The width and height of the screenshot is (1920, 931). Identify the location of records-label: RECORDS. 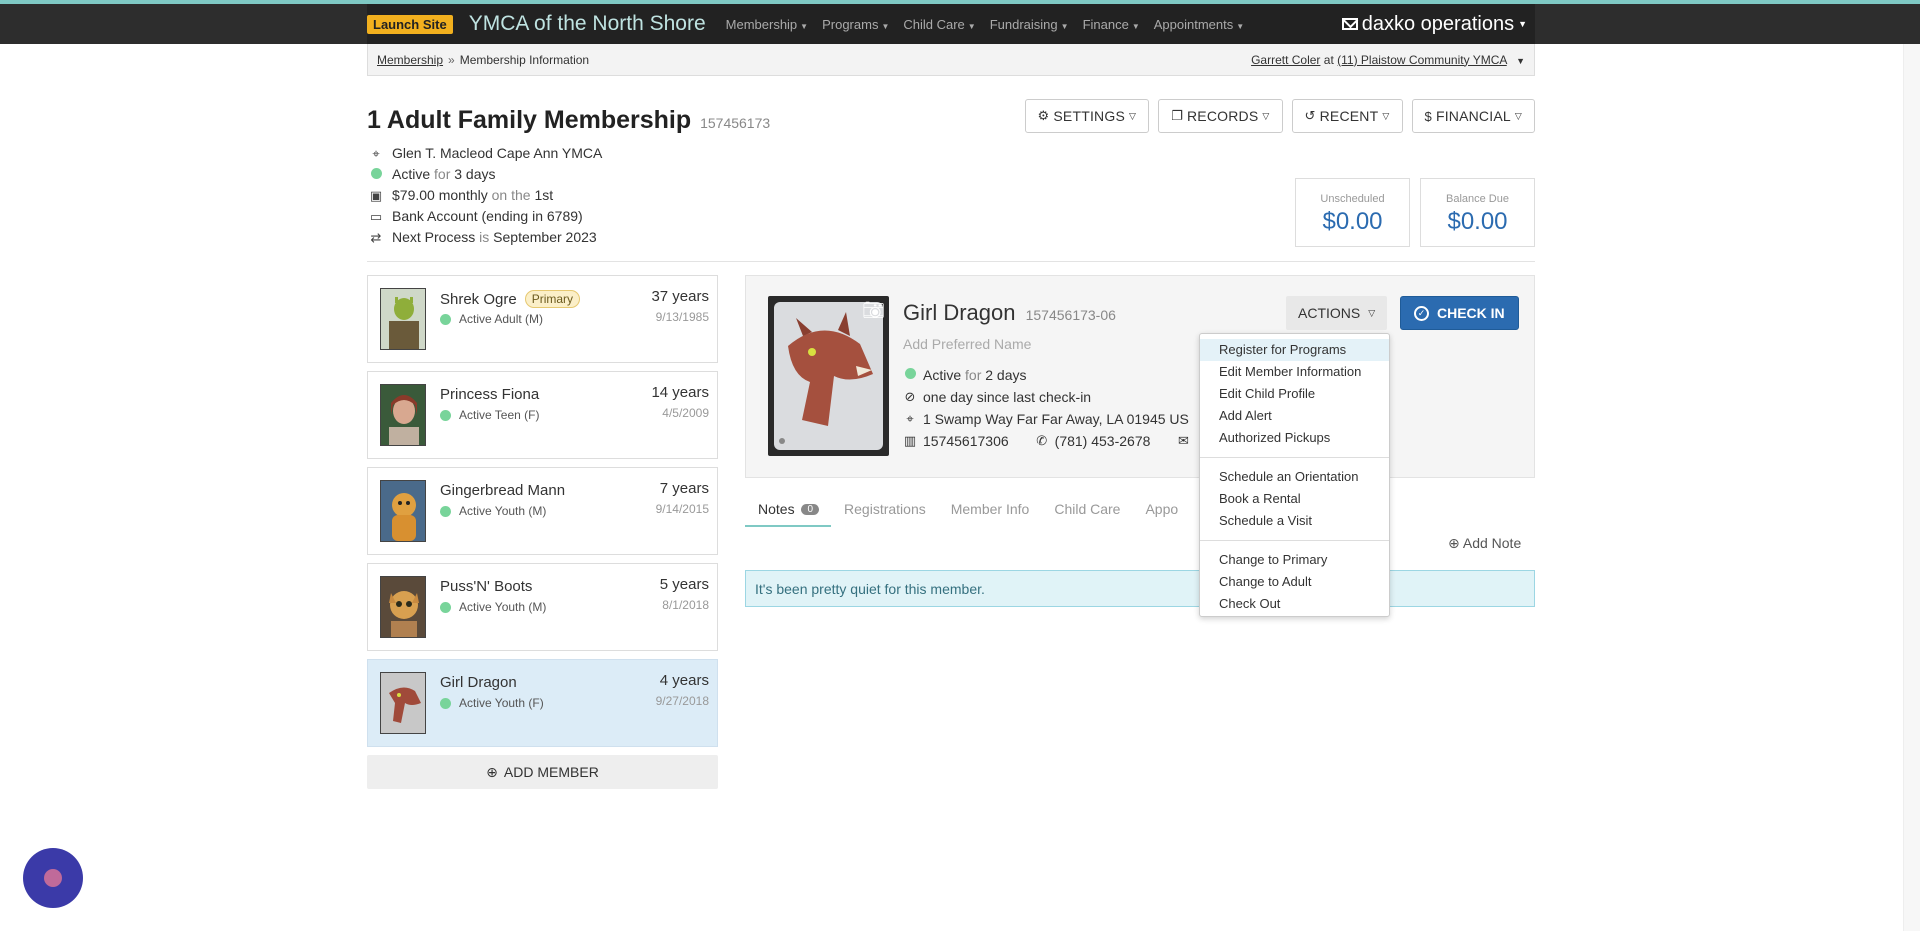
(1222, 116).